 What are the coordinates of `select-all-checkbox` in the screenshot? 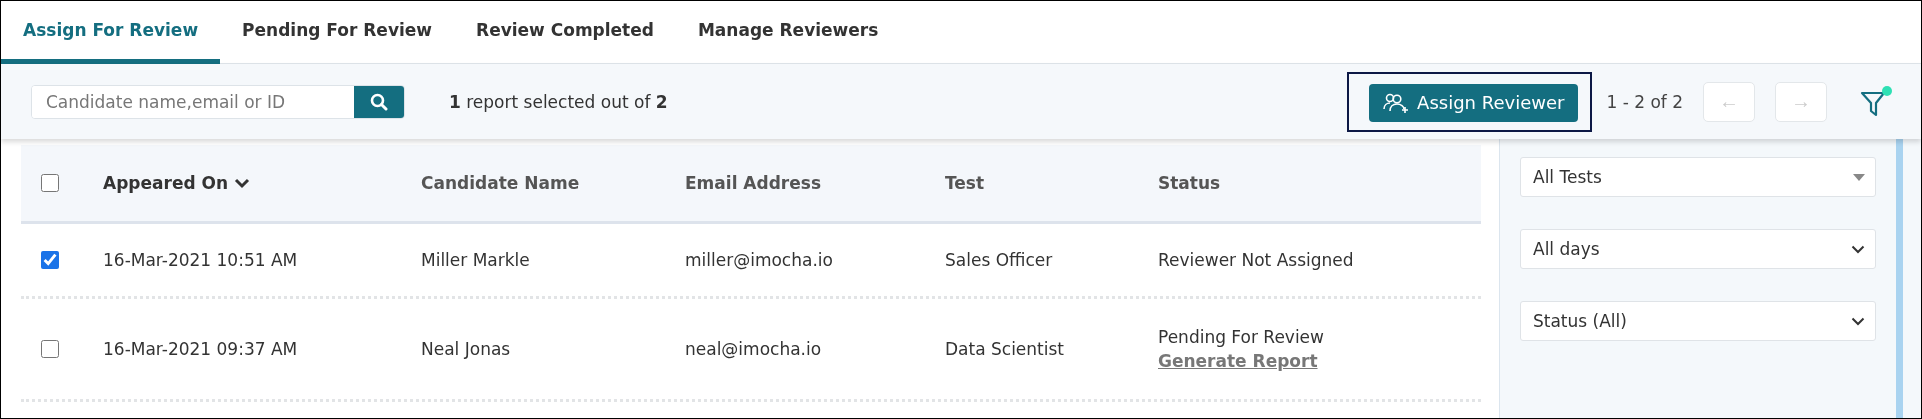 It's located at (50, 183).